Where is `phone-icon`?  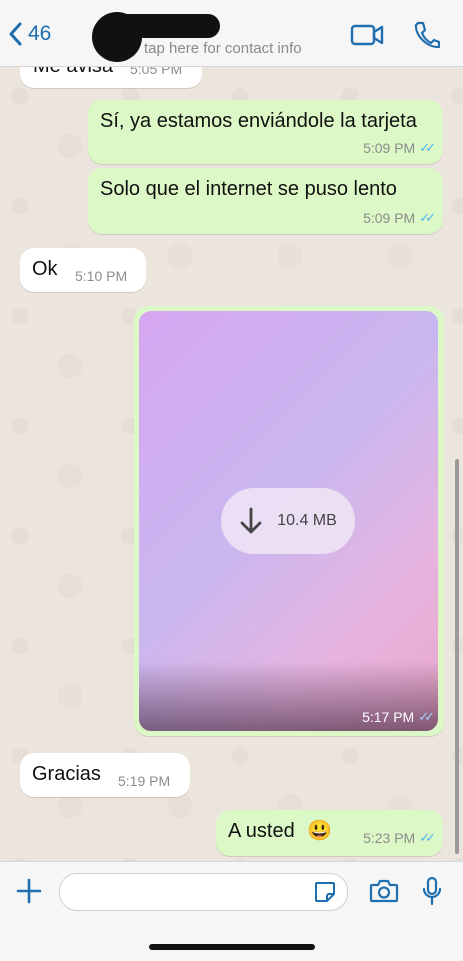
phone-icon is located at coordinates (427, 35).